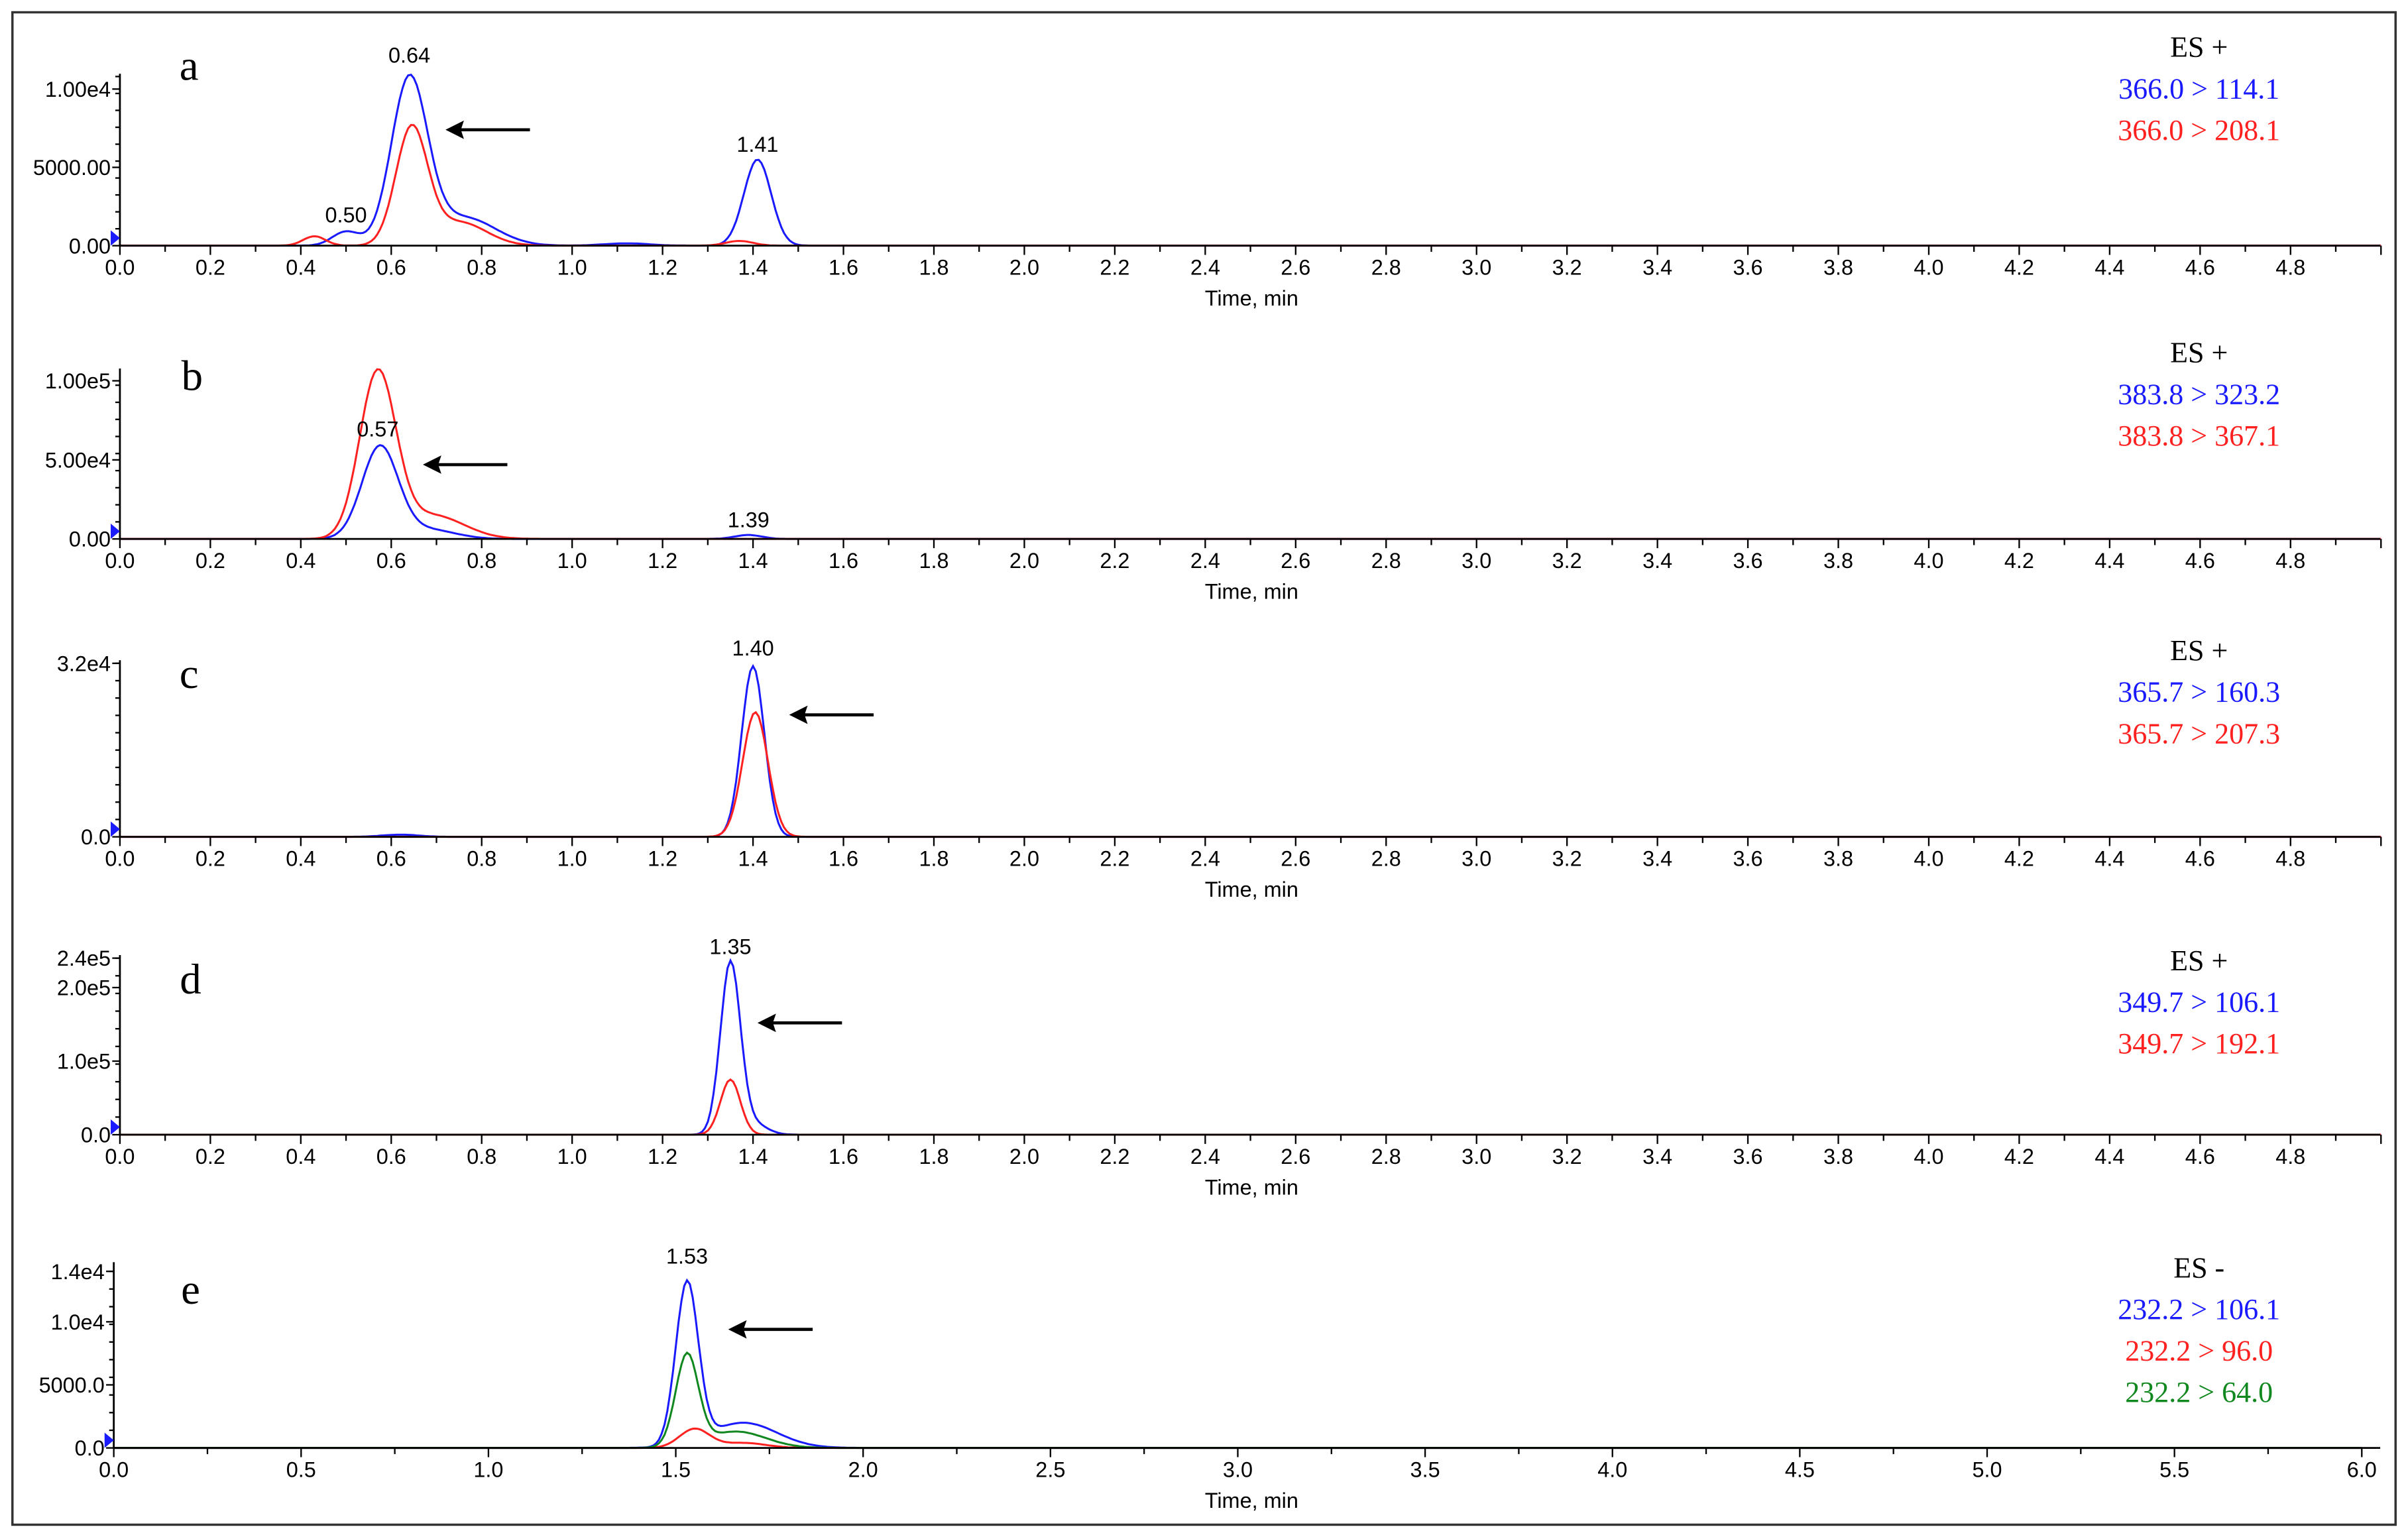 Image resolution: width=2408 pixels, height=1537 pixels. What do you see at coordinates (2199, 1351) in the screenshot?
I see `legend-entry: 232.2 > 96.0` at bounding box center [2199, 1351].